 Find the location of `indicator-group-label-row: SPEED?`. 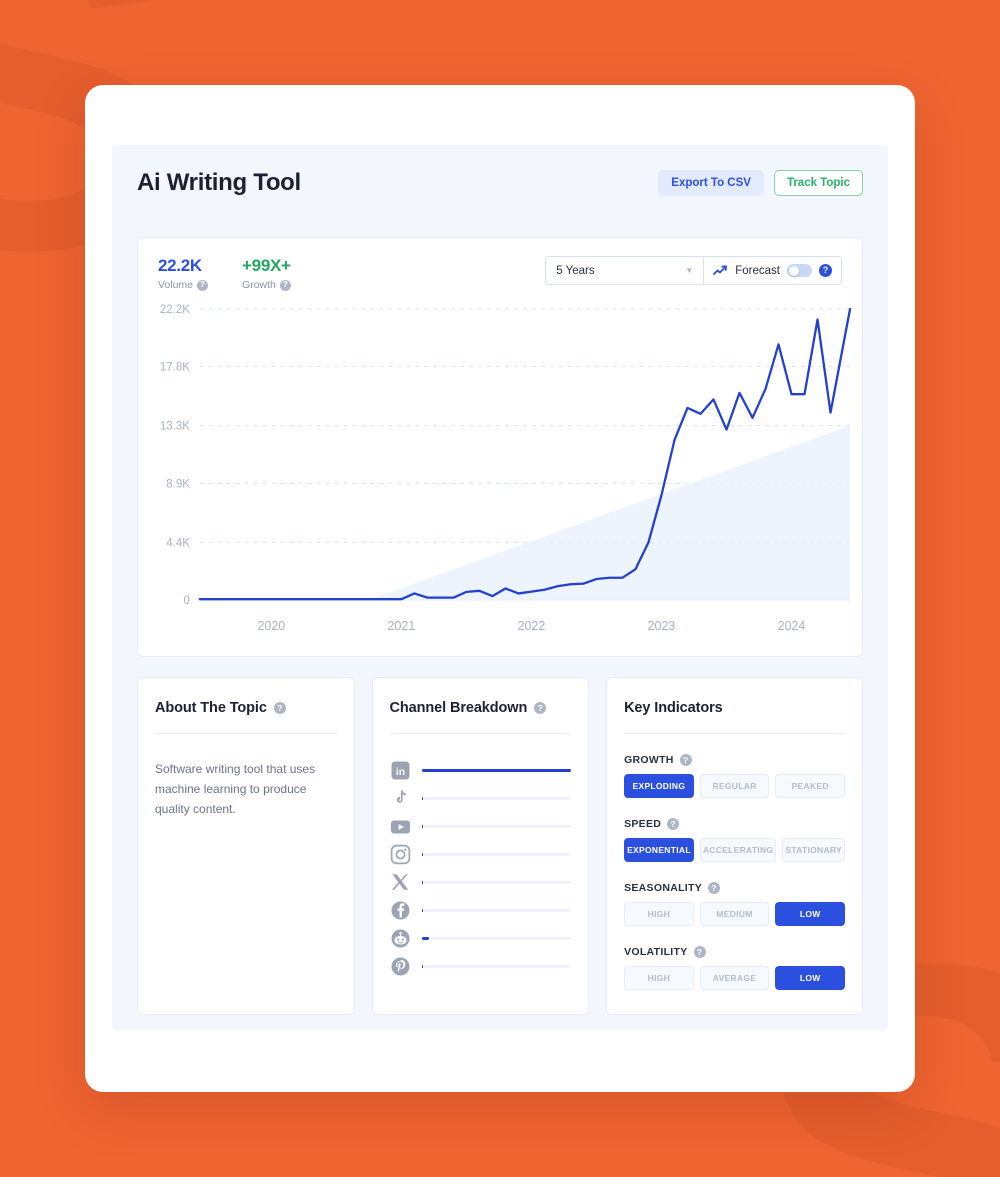

indicator-group-label-row: SPEED? is located at coordinates (734, 824).